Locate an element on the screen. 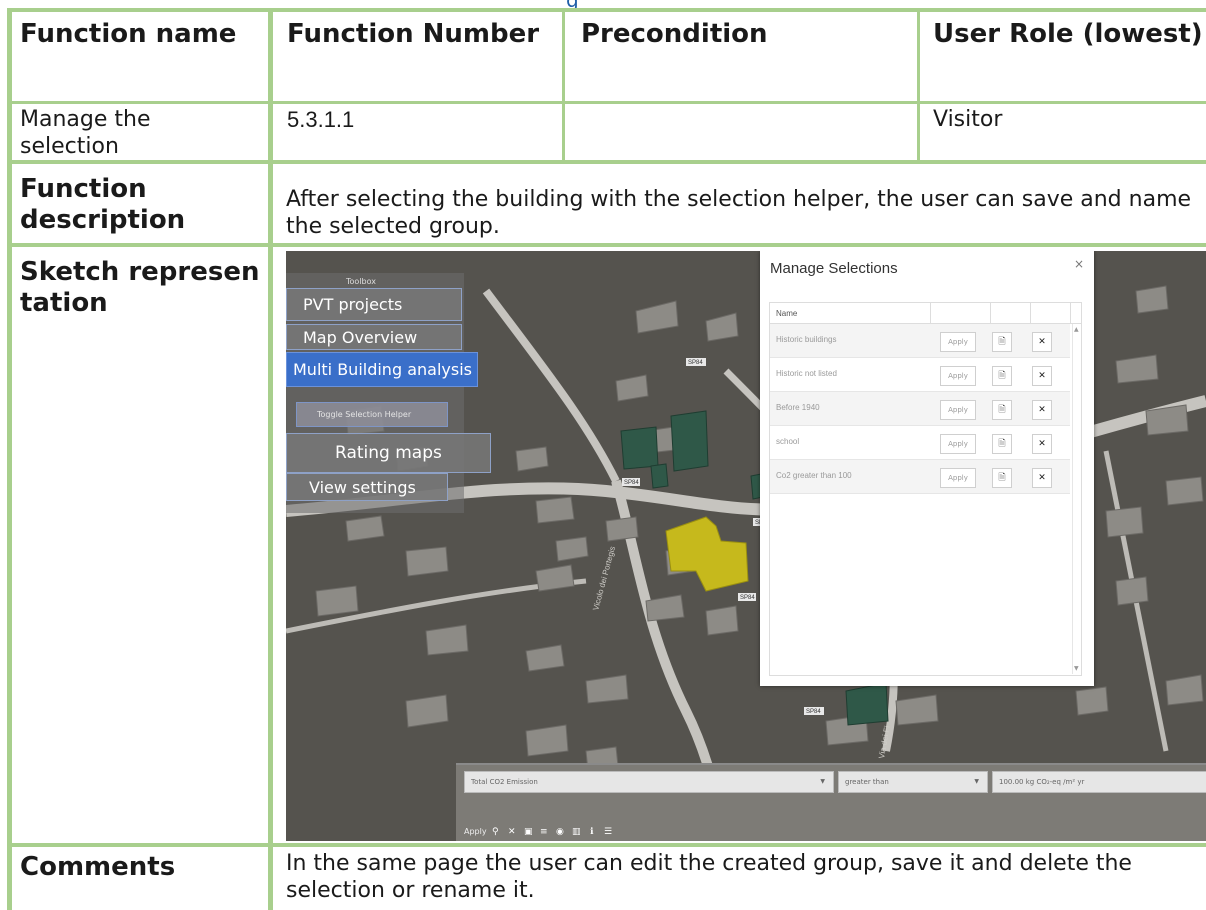 This screenshot has width=1206, height=910. column-name-header: Name is located at coordinates (787, 313).